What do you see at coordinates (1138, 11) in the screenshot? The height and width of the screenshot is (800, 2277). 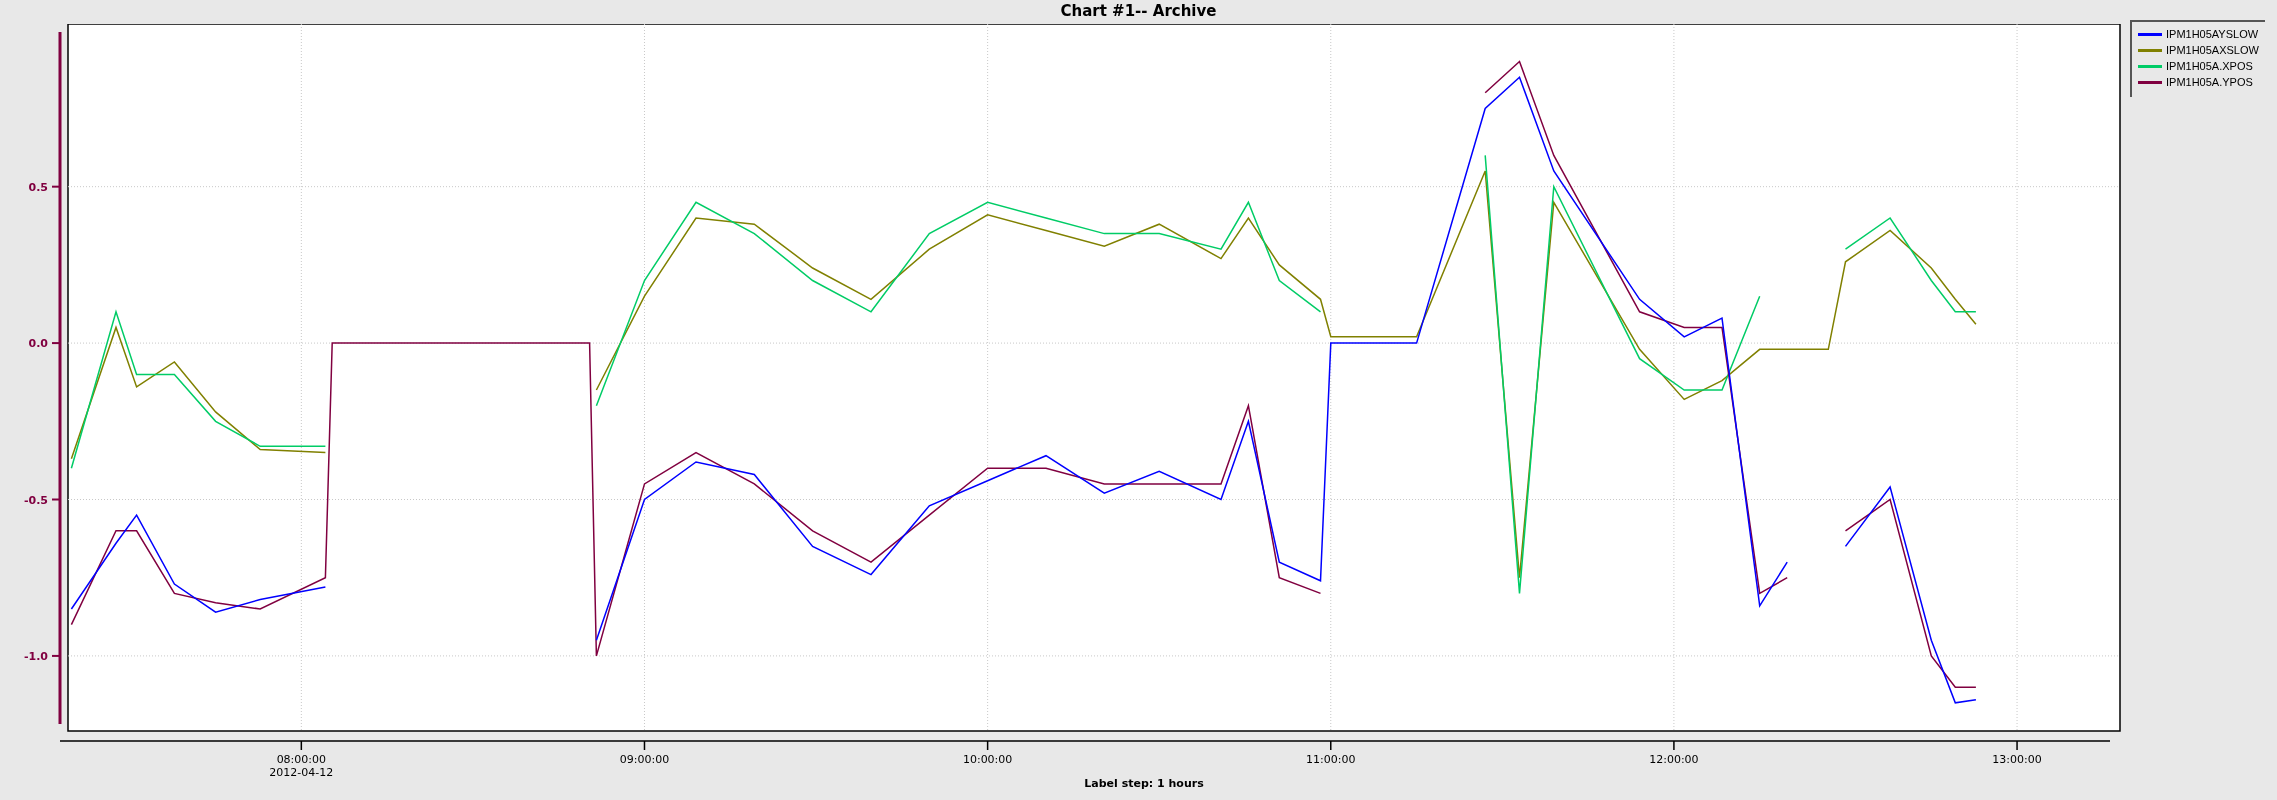 I see `chart-title: Chart #1-- Archive` at bounding box center [1138, 11].